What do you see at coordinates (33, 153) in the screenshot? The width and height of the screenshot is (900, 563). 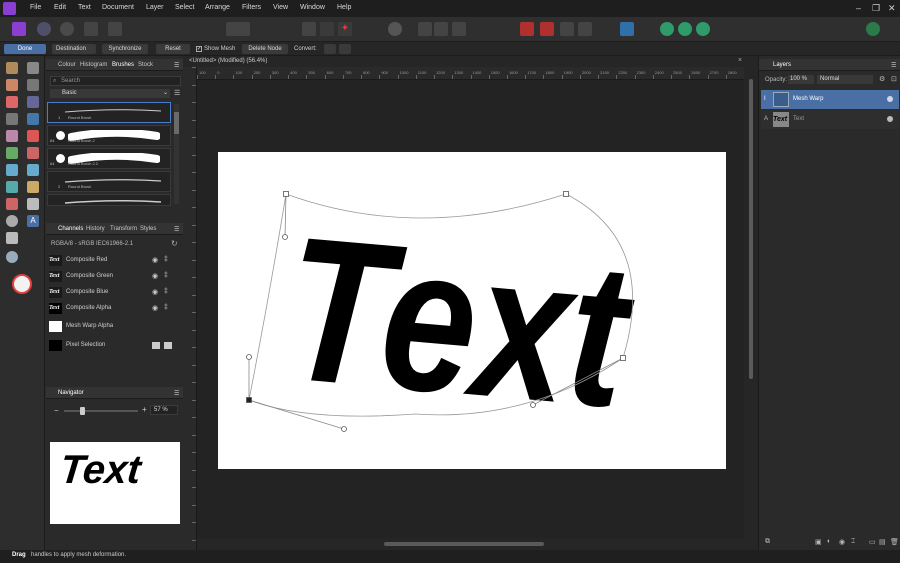 I see `erase-brush-icon` at bounding box center [33, 153].